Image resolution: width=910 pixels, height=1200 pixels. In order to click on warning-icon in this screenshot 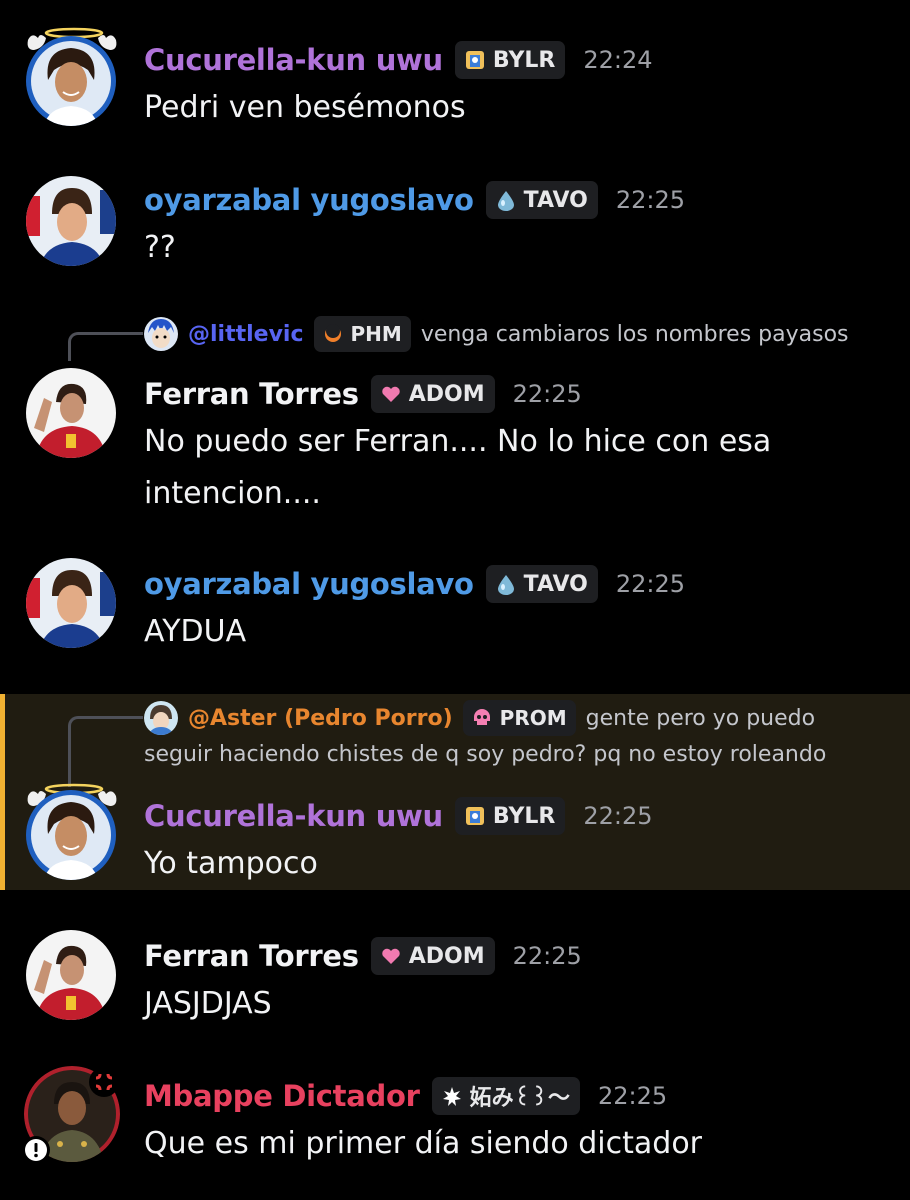, I will do `click(36, 1150)`.